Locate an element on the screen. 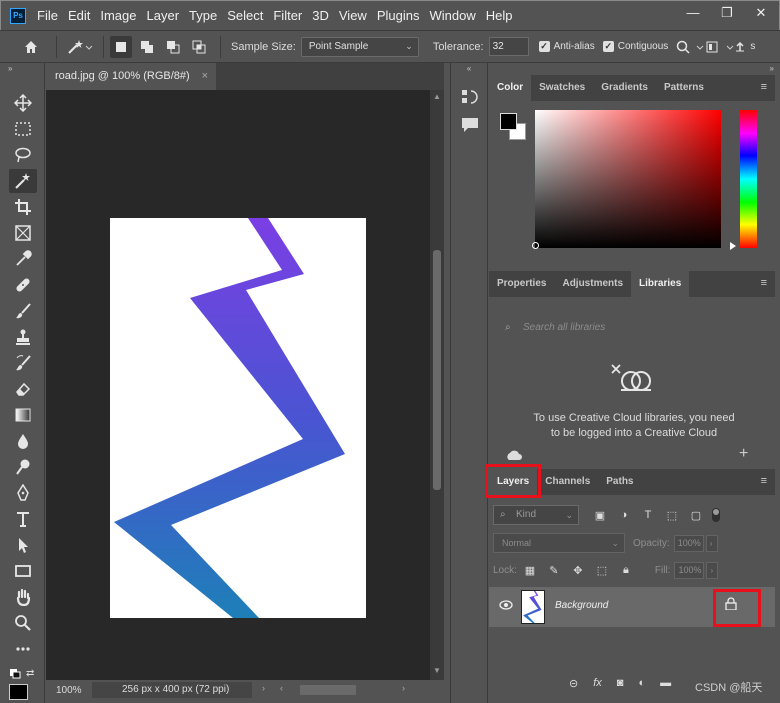  healing-brush-tool-icon is located at coordinates (23, 285).